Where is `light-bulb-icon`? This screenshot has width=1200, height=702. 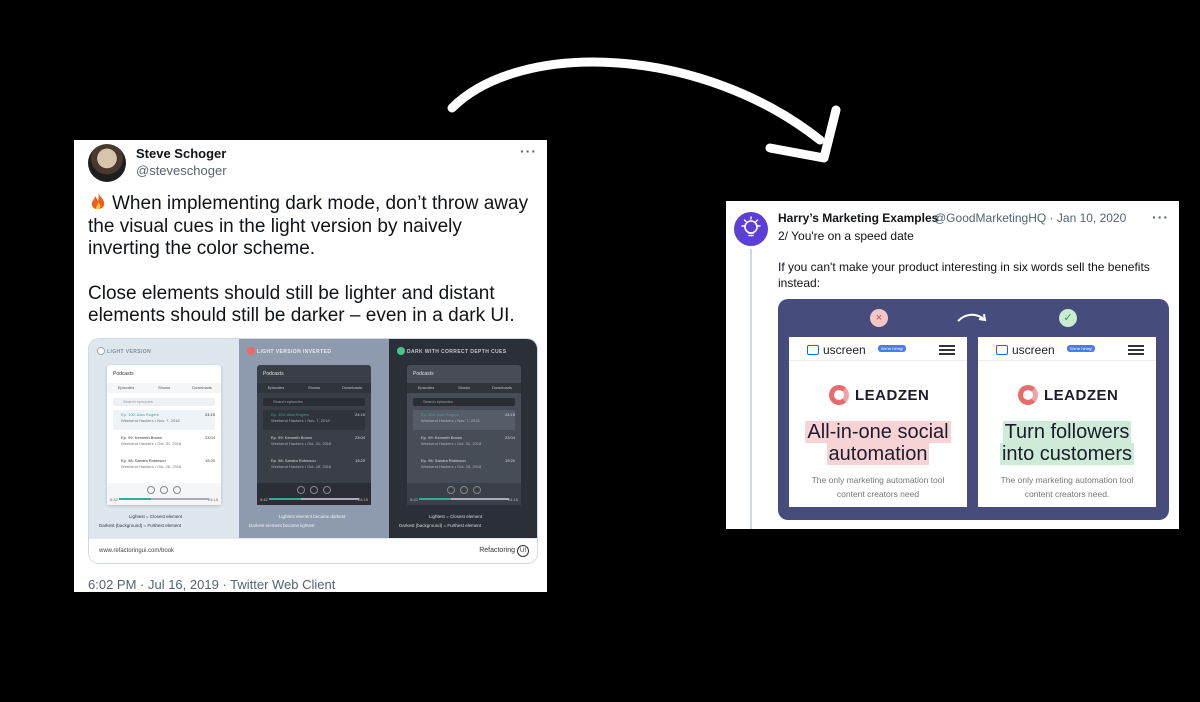 light-bulb-icon is located at coordinates (101, 351).